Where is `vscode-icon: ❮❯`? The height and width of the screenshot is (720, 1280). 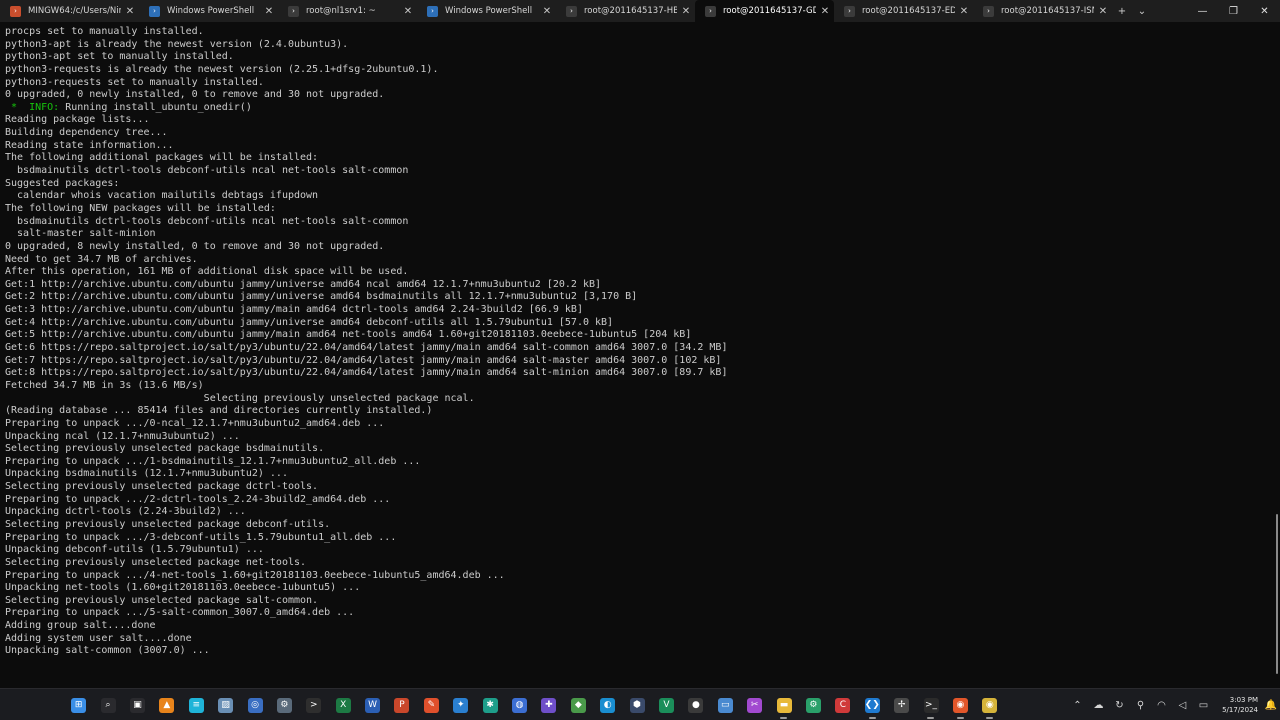
vscode-icon: ❮❯ is located at coordinates (872, 705).